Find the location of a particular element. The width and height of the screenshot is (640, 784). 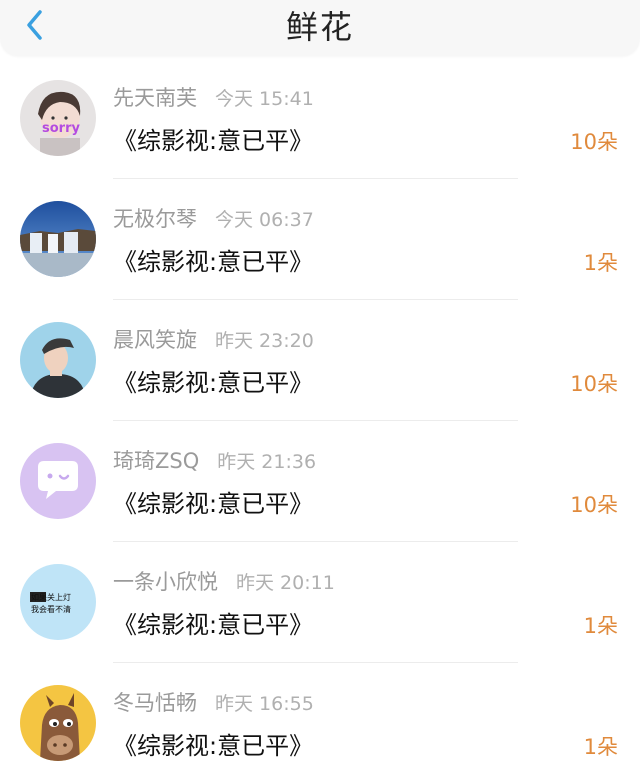

page-title: 鲜花 is located at coordinates (319, 27).